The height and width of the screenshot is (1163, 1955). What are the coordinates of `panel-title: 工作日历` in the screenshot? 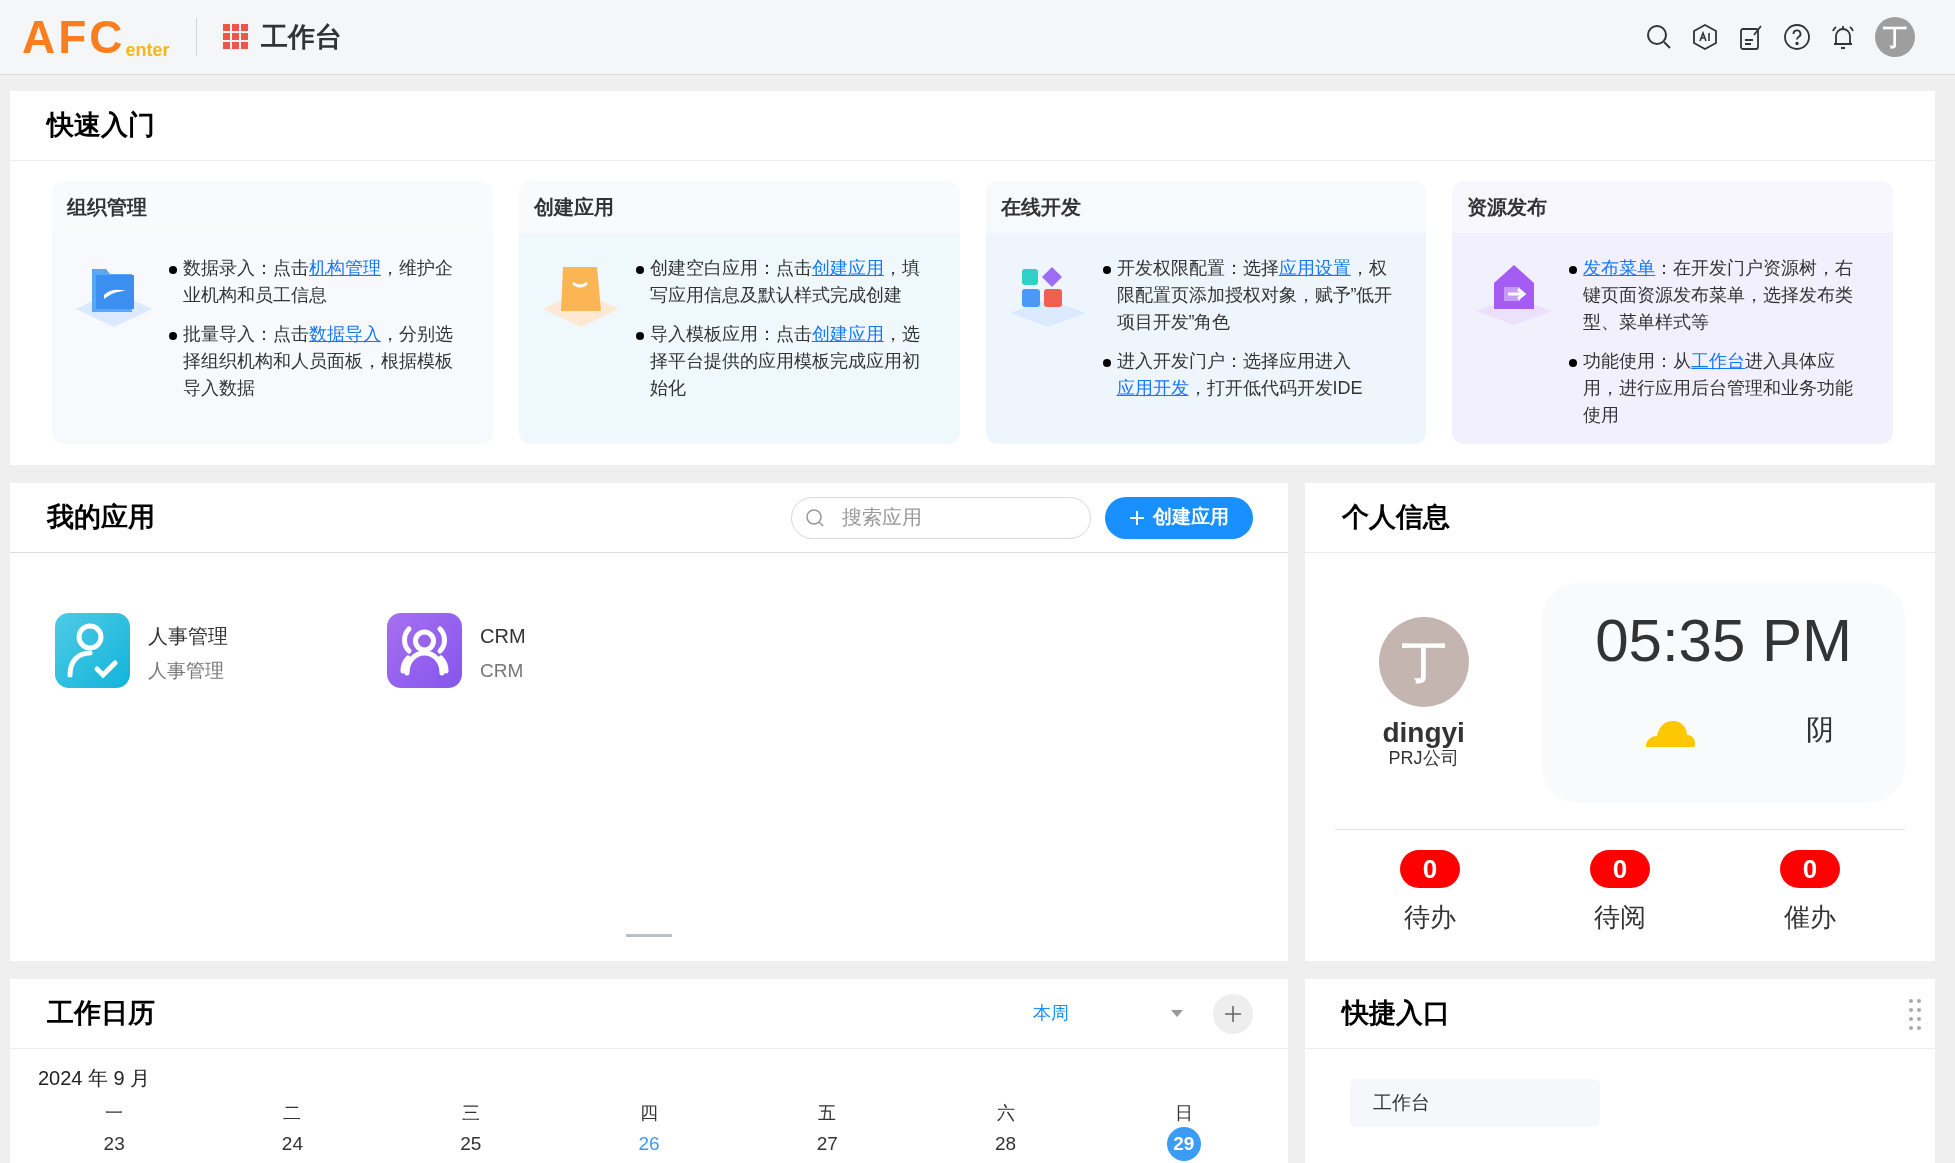 It's located at (101, 1014).